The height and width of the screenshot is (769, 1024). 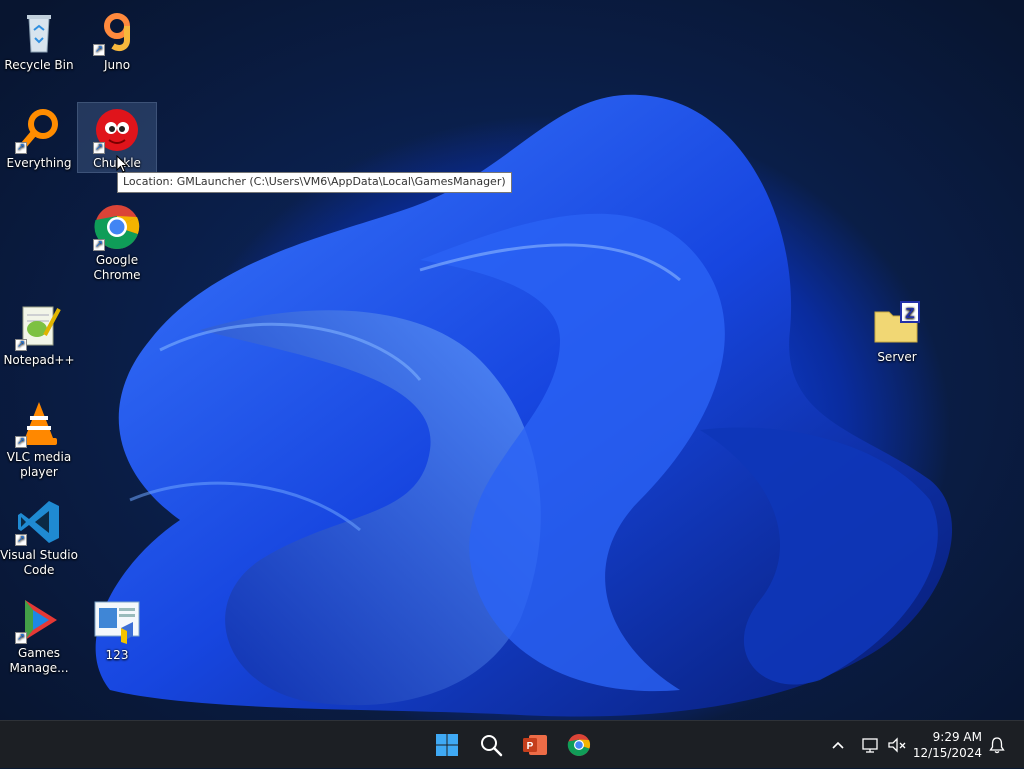 I want to click on clock: 9:29 AM 12/15/2024, so click(x=947, y=745).